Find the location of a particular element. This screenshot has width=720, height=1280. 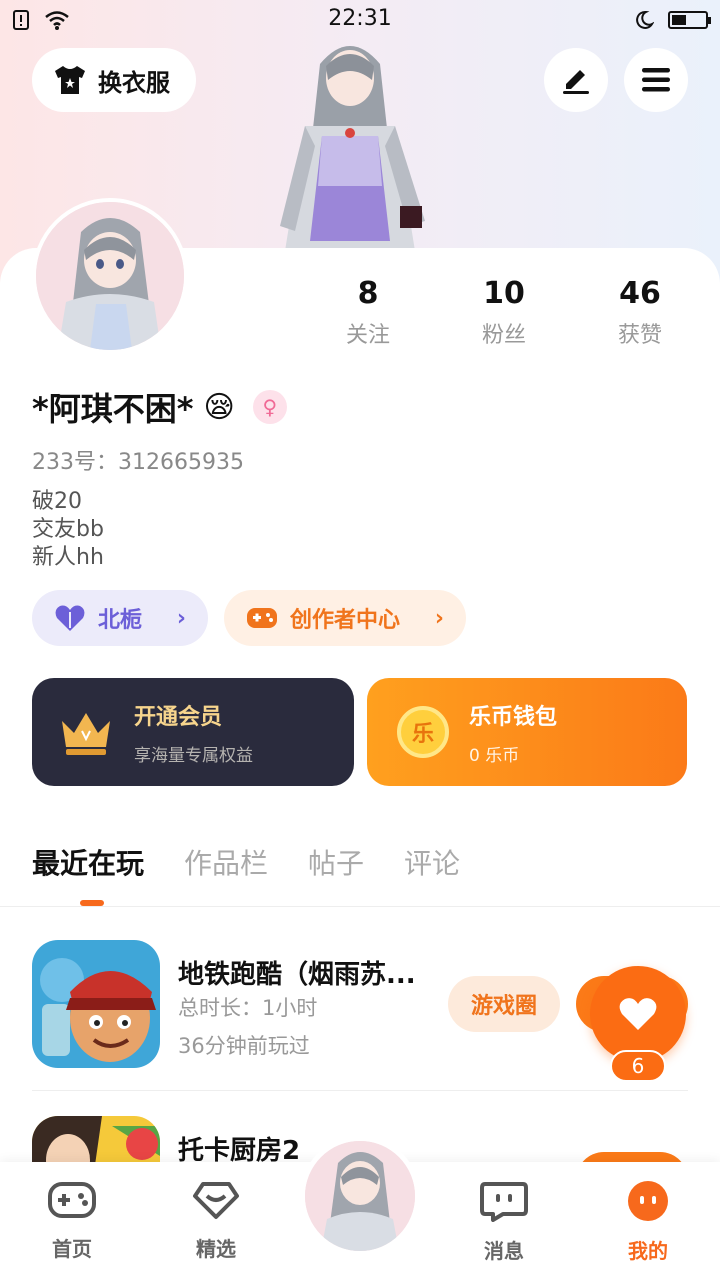

username: *阿琪不困* is located at coordinates (113, 409).